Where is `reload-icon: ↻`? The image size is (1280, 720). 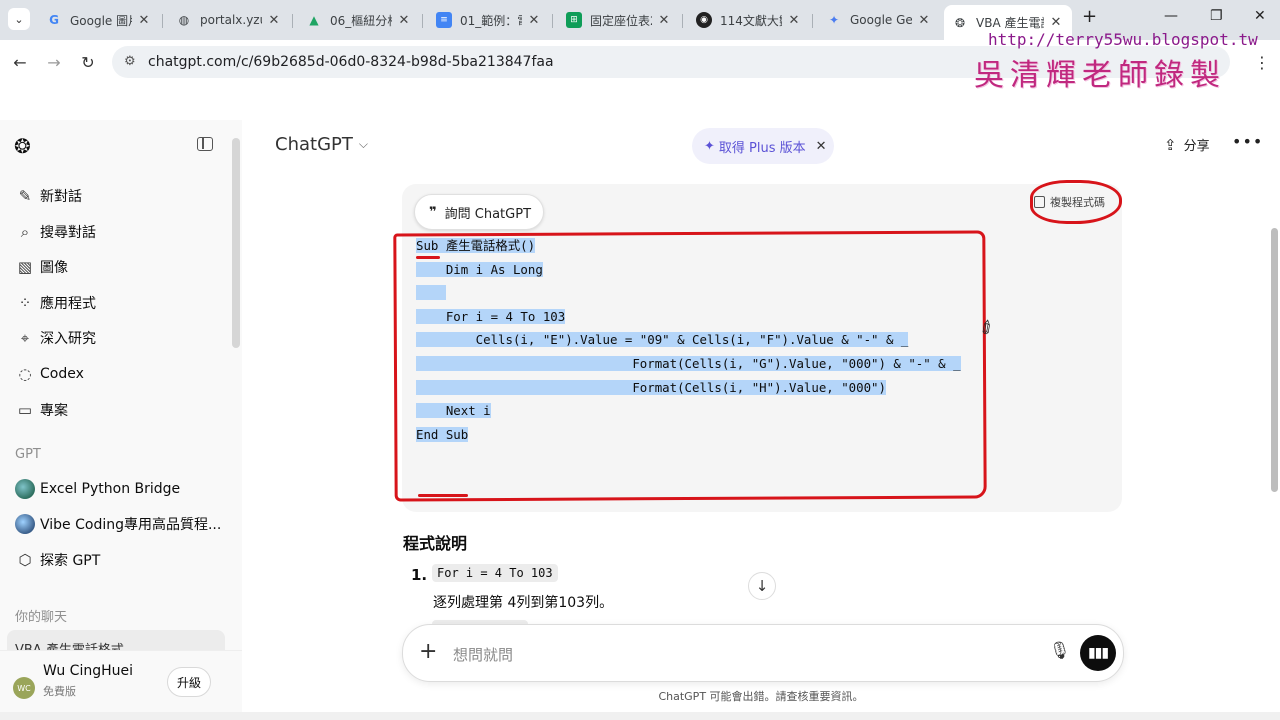 reload-icon: ↻ is located at coordinates (88, 62).